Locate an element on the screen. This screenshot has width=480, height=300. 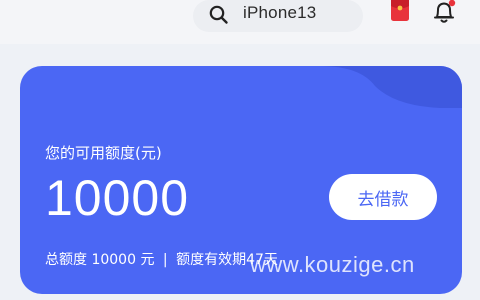
available-limit-label: 您的可用额度(元) is located at coordinates (103, 153).